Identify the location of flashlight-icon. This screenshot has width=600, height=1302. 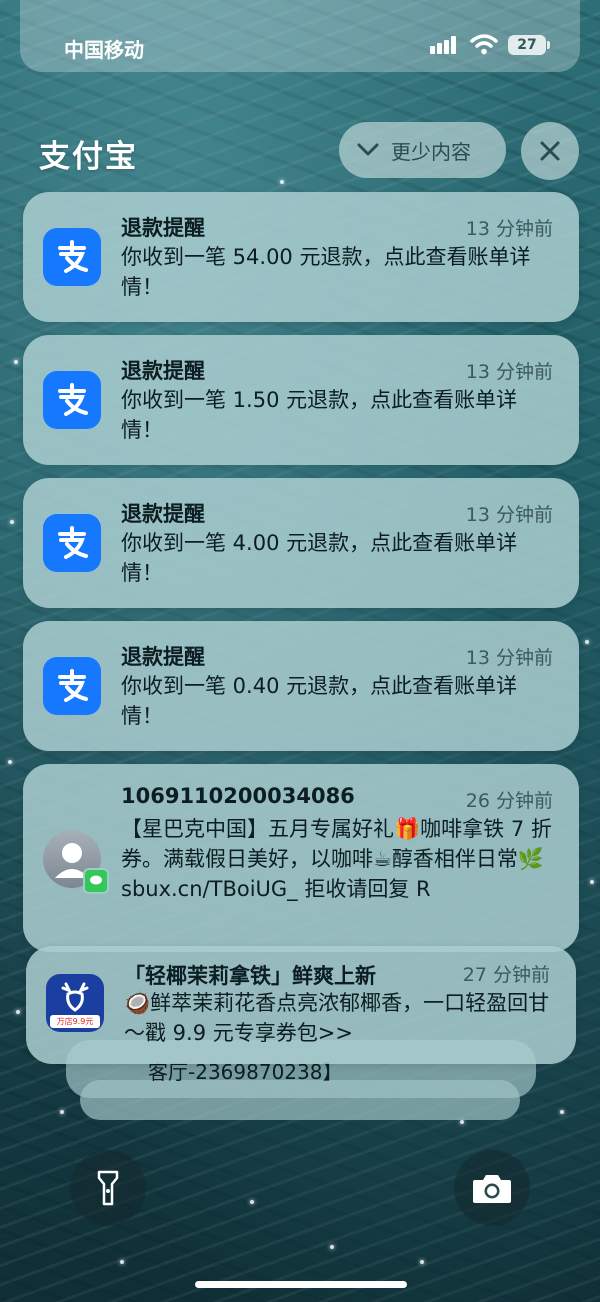
(108, 1188).